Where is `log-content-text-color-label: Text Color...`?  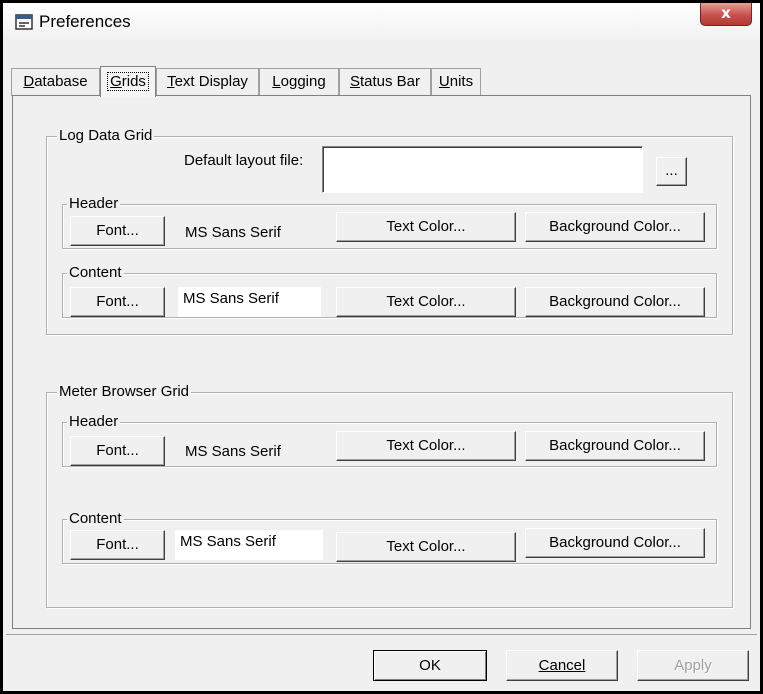 log-content-text-color-label: Text Color... is located at coordinates (426, 301).